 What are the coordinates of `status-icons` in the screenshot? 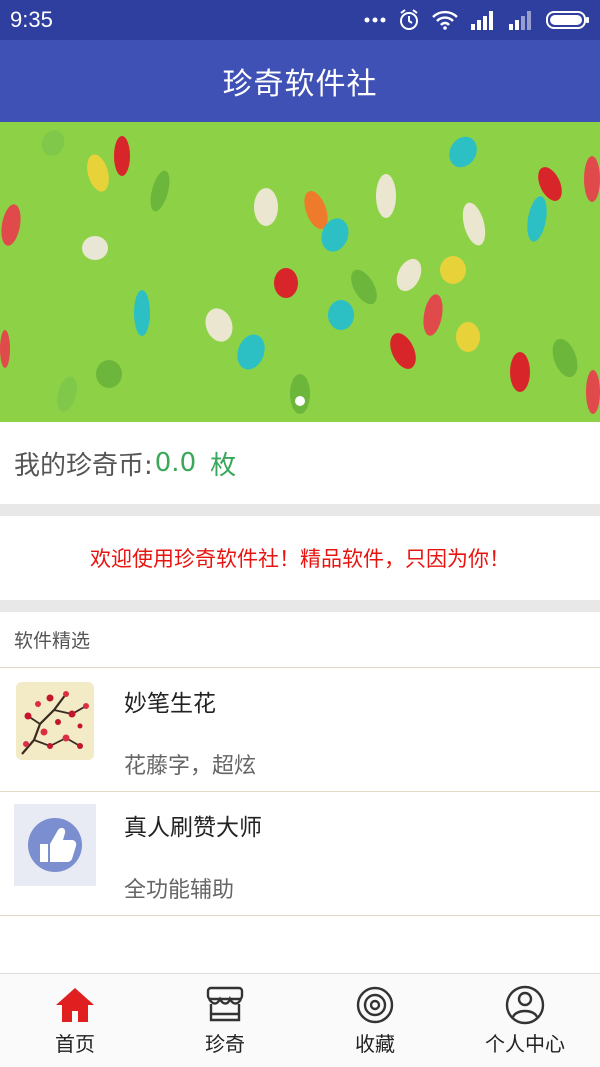 It's located at (477, 20).